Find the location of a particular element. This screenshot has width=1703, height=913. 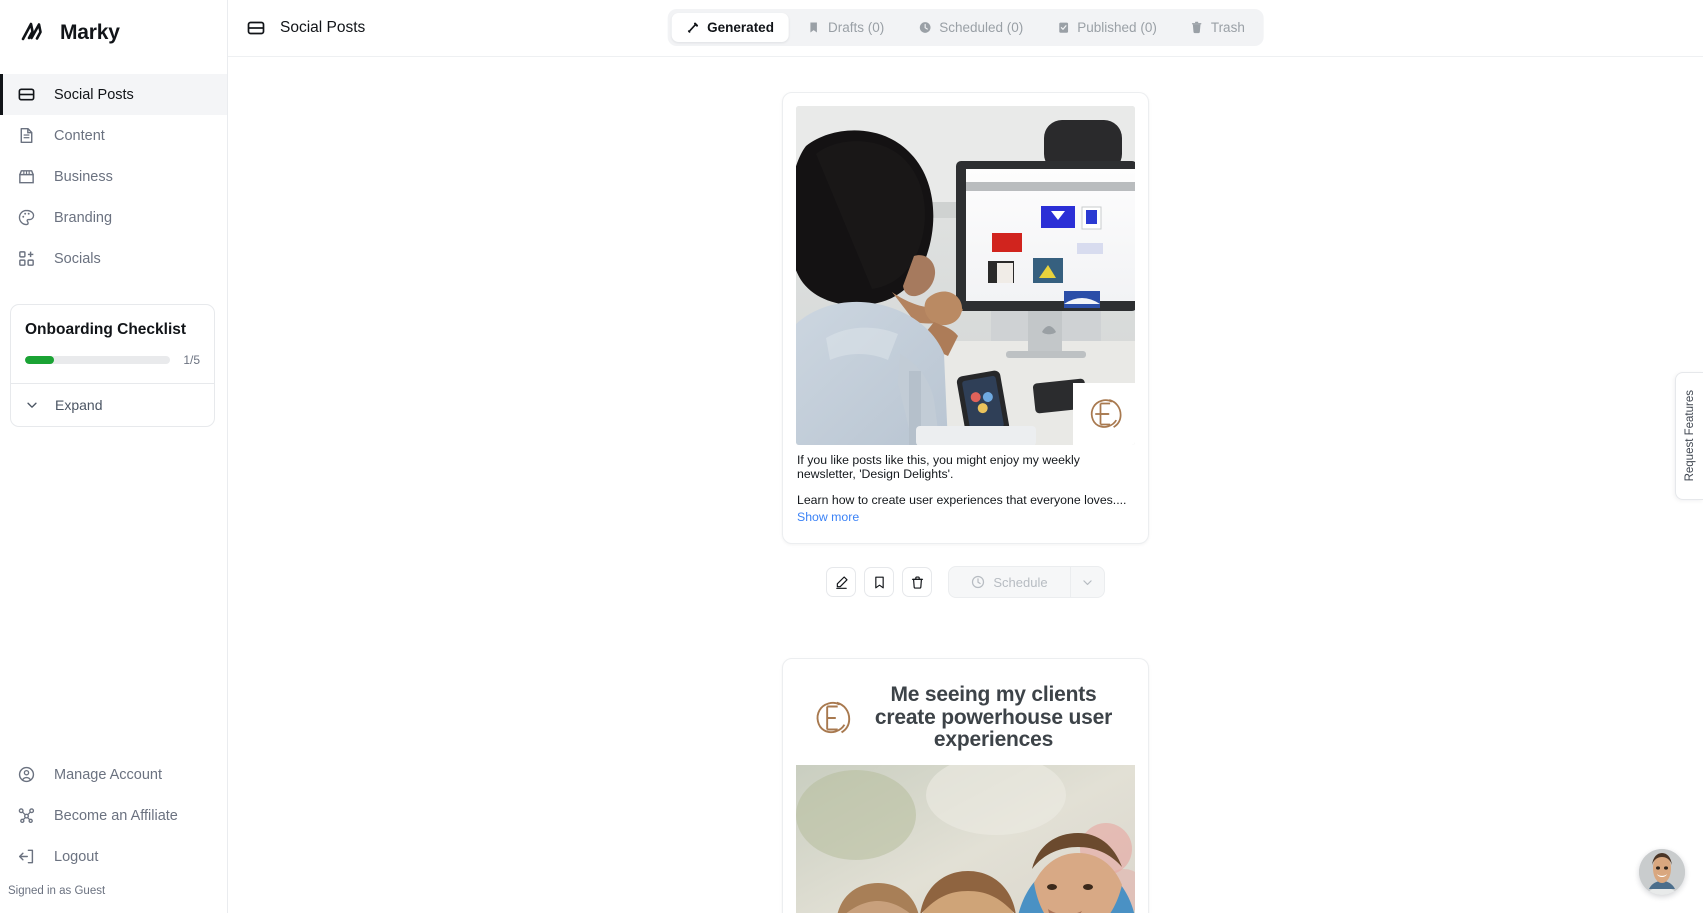

sidebar-item-logout: Logout is located at coordinates (113, 856).